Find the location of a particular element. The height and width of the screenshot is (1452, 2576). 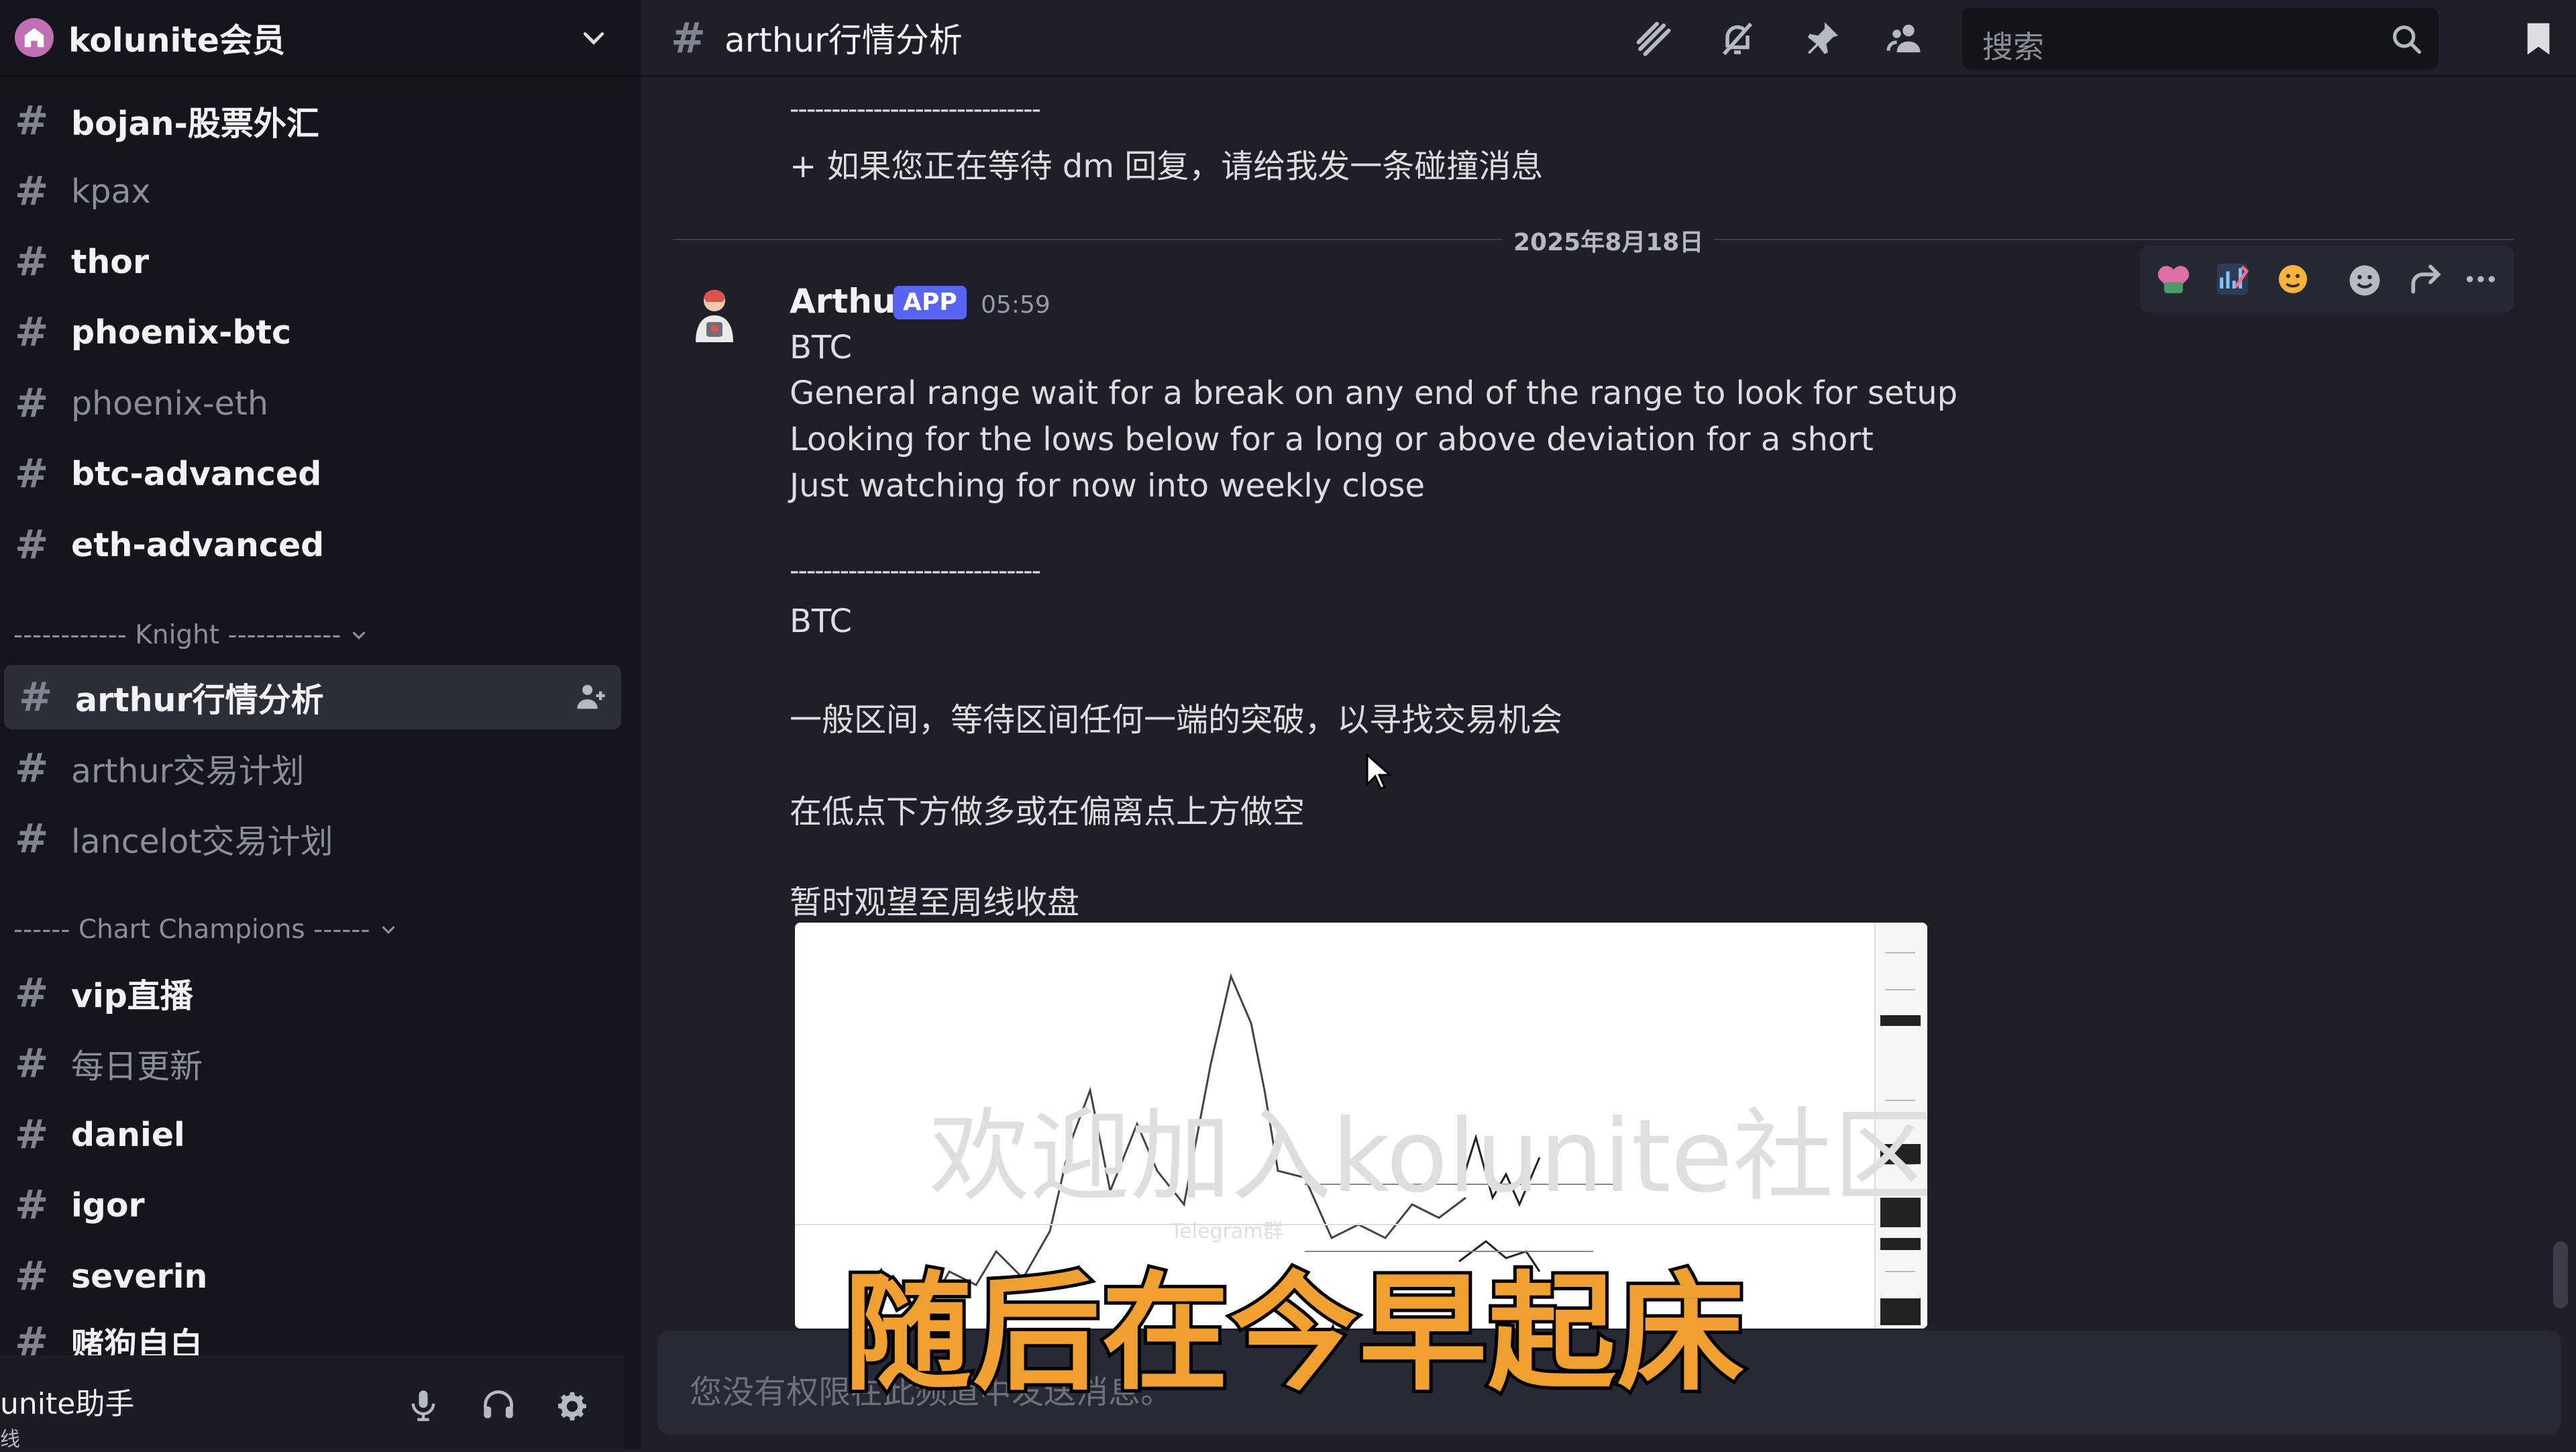

more-options-icon is located at coordinates (2481, 279).